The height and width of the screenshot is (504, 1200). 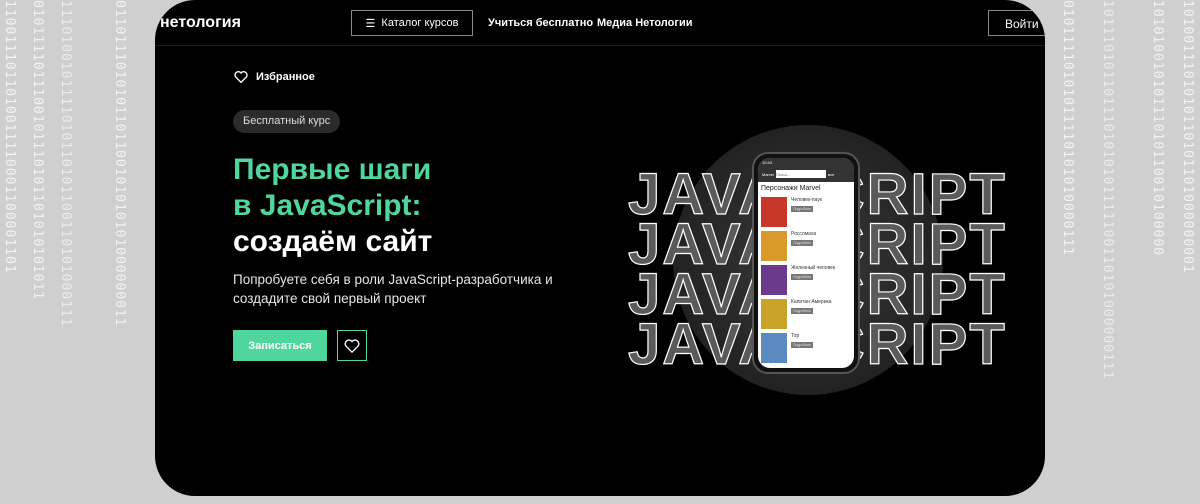 I want to click on favorites-link: Избранное, so click(x=274, y=76).